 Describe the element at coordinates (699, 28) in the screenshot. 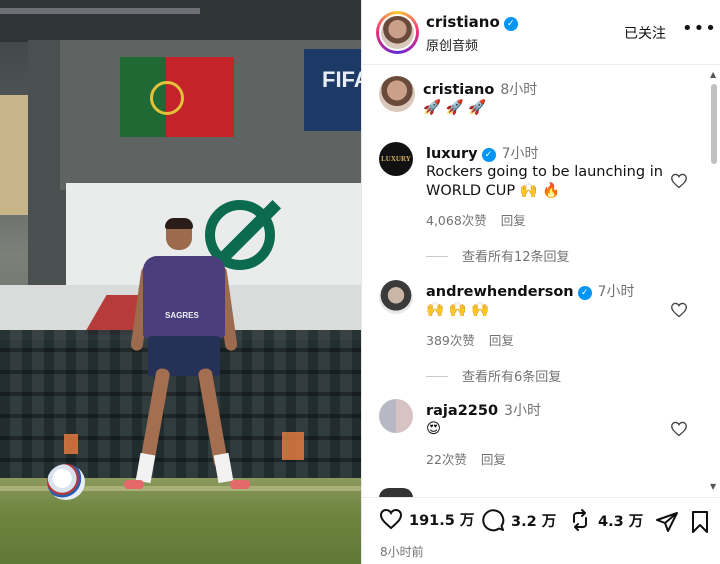

I see `more-options-icon: •••` at that location.